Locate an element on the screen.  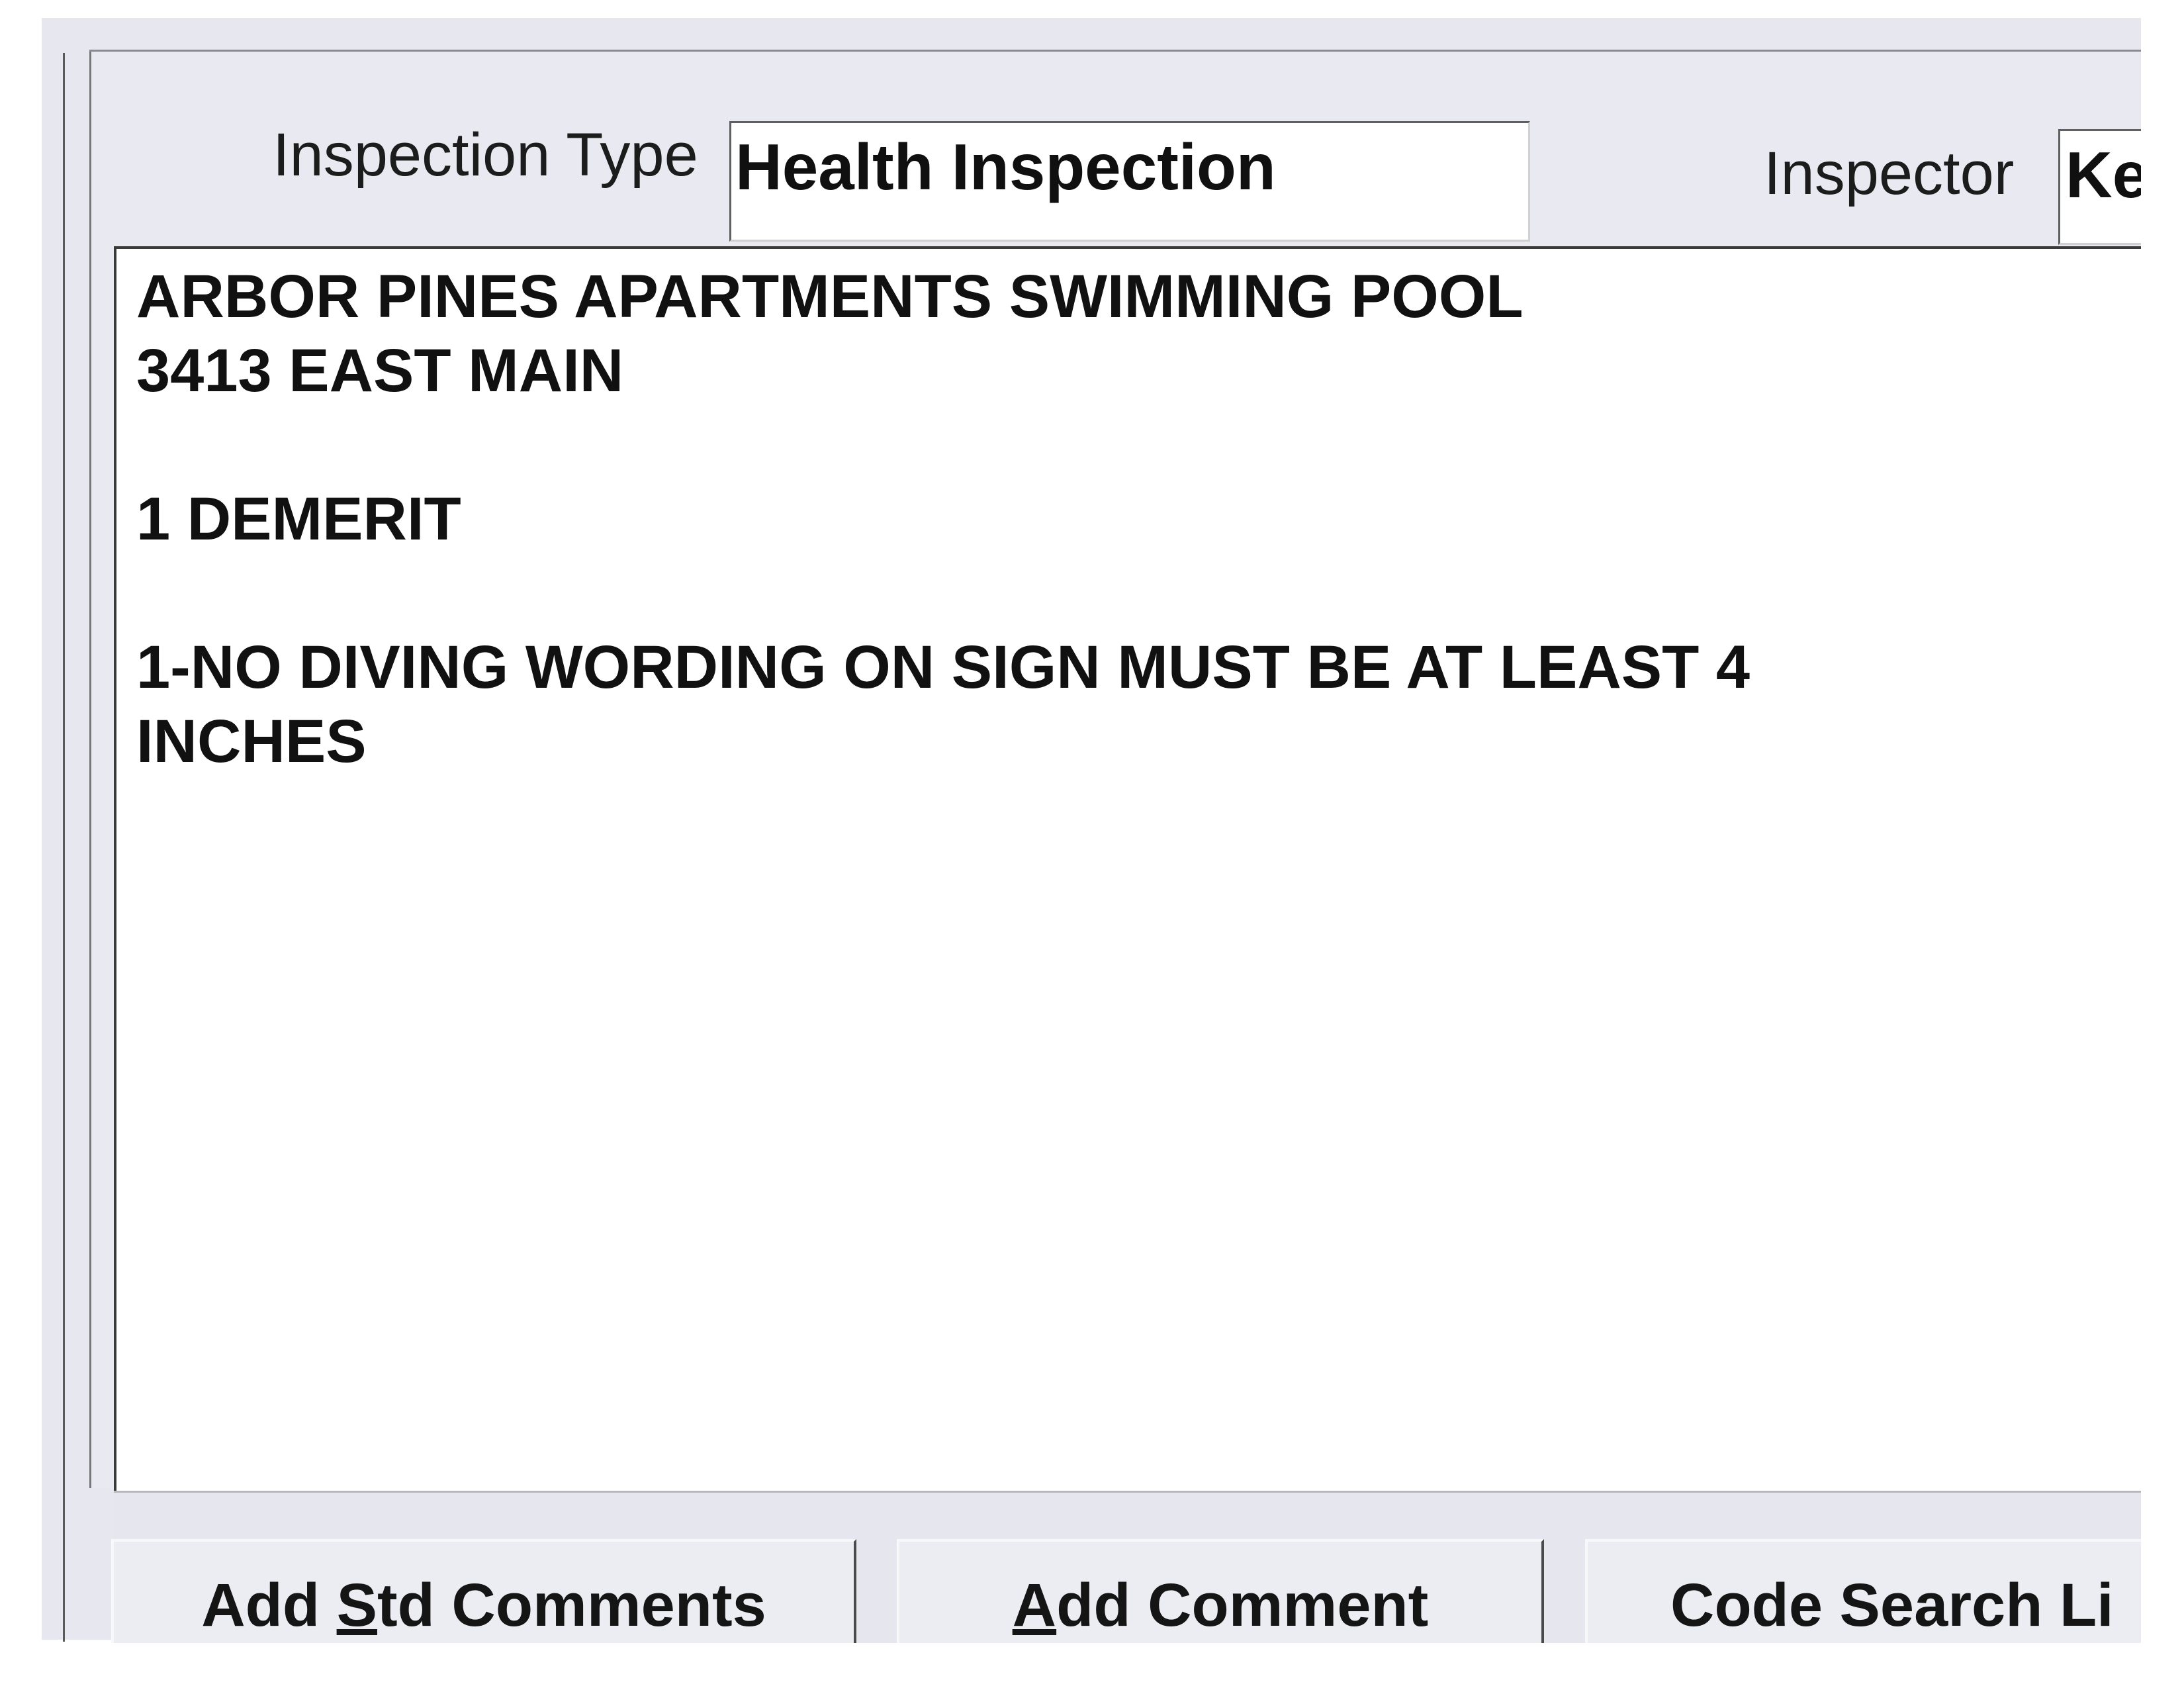
inspector-label: Inspector is located at coordinates (1889, 173).